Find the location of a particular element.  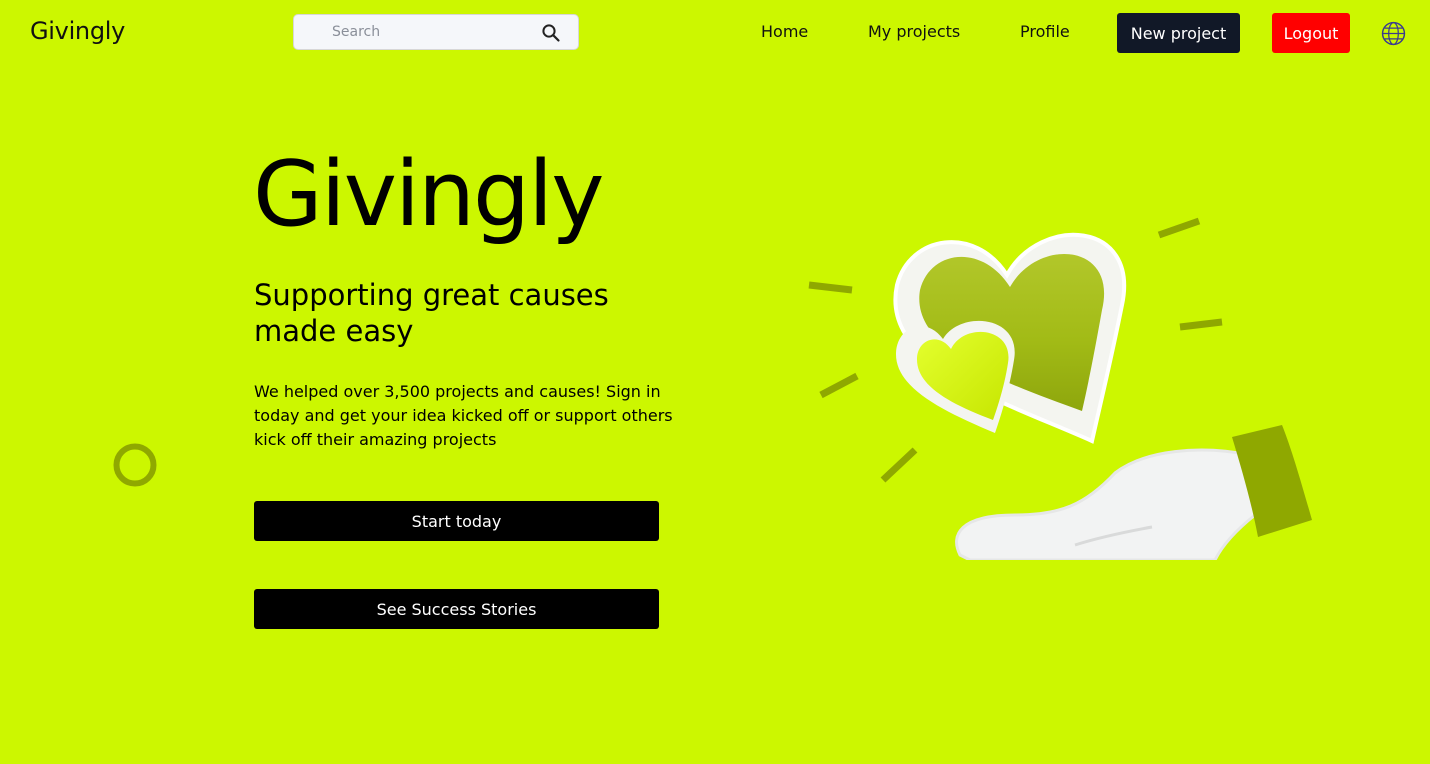

search-box is located at coordinates (436, 32).